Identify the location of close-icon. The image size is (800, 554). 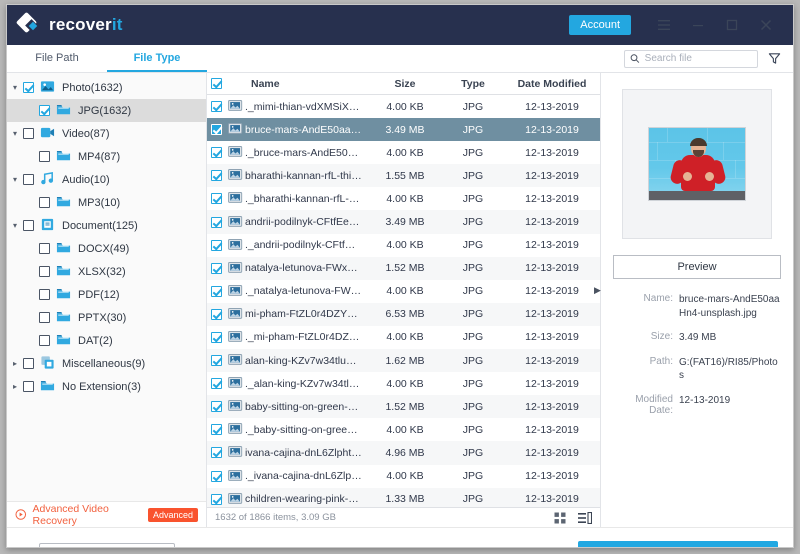
(766, 25).